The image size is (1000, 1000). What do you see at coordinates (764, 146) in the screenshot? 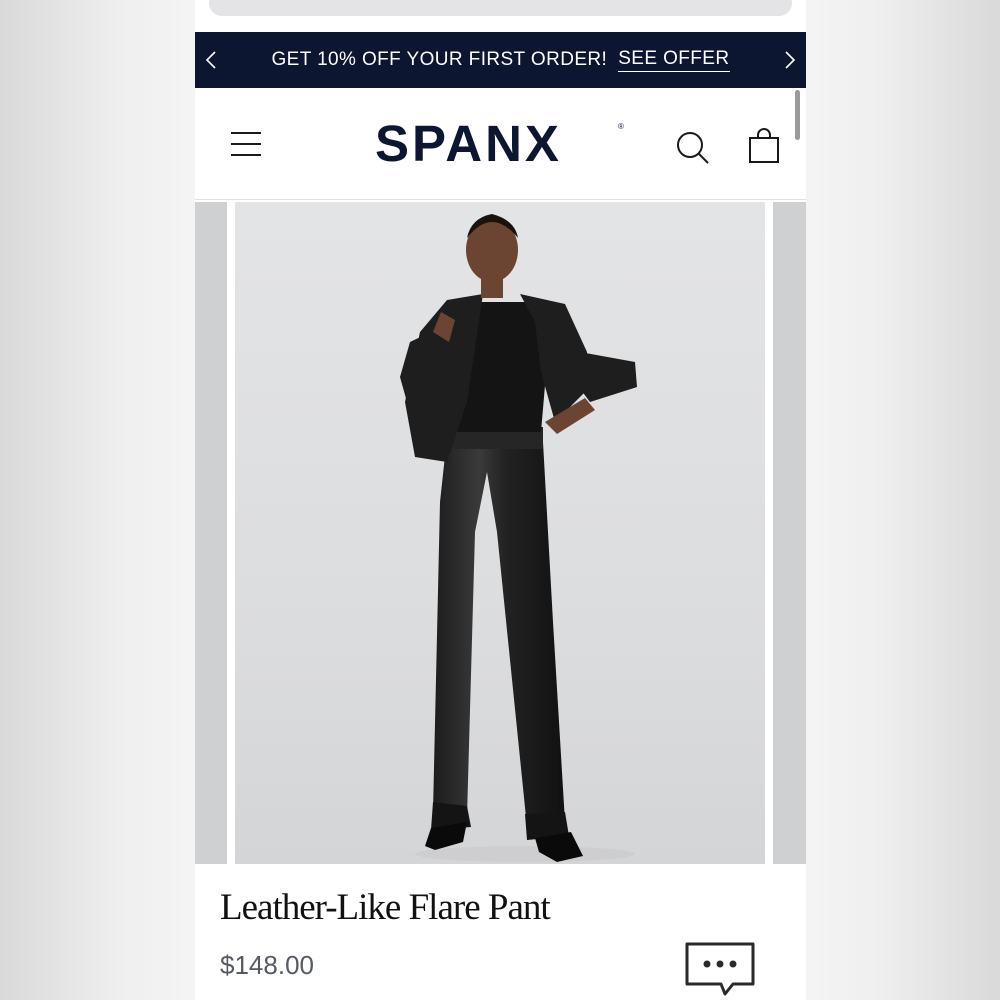
I see `shopping-bag-icon` at bounding box center [764, 146].